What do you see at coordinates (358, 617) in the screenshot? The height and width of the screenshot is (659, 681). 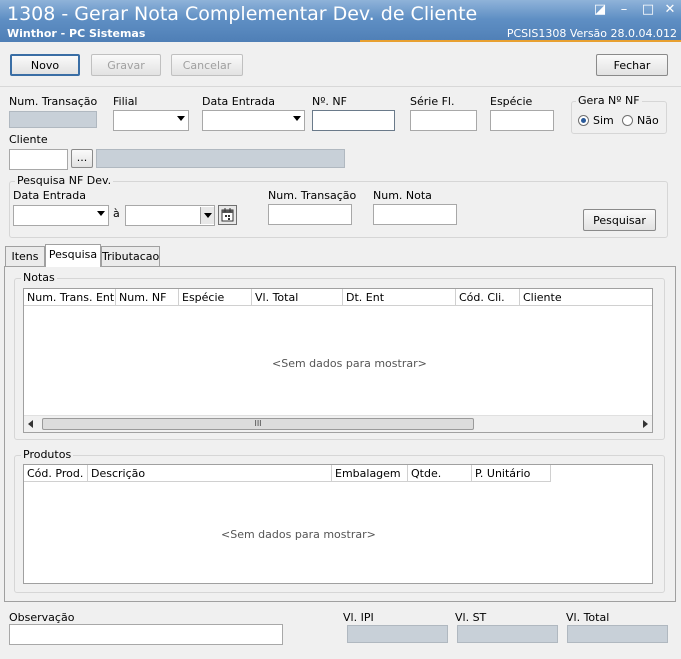 I see `vl-ipi-label: Vl. IPI` at bounding box center [358, 617].